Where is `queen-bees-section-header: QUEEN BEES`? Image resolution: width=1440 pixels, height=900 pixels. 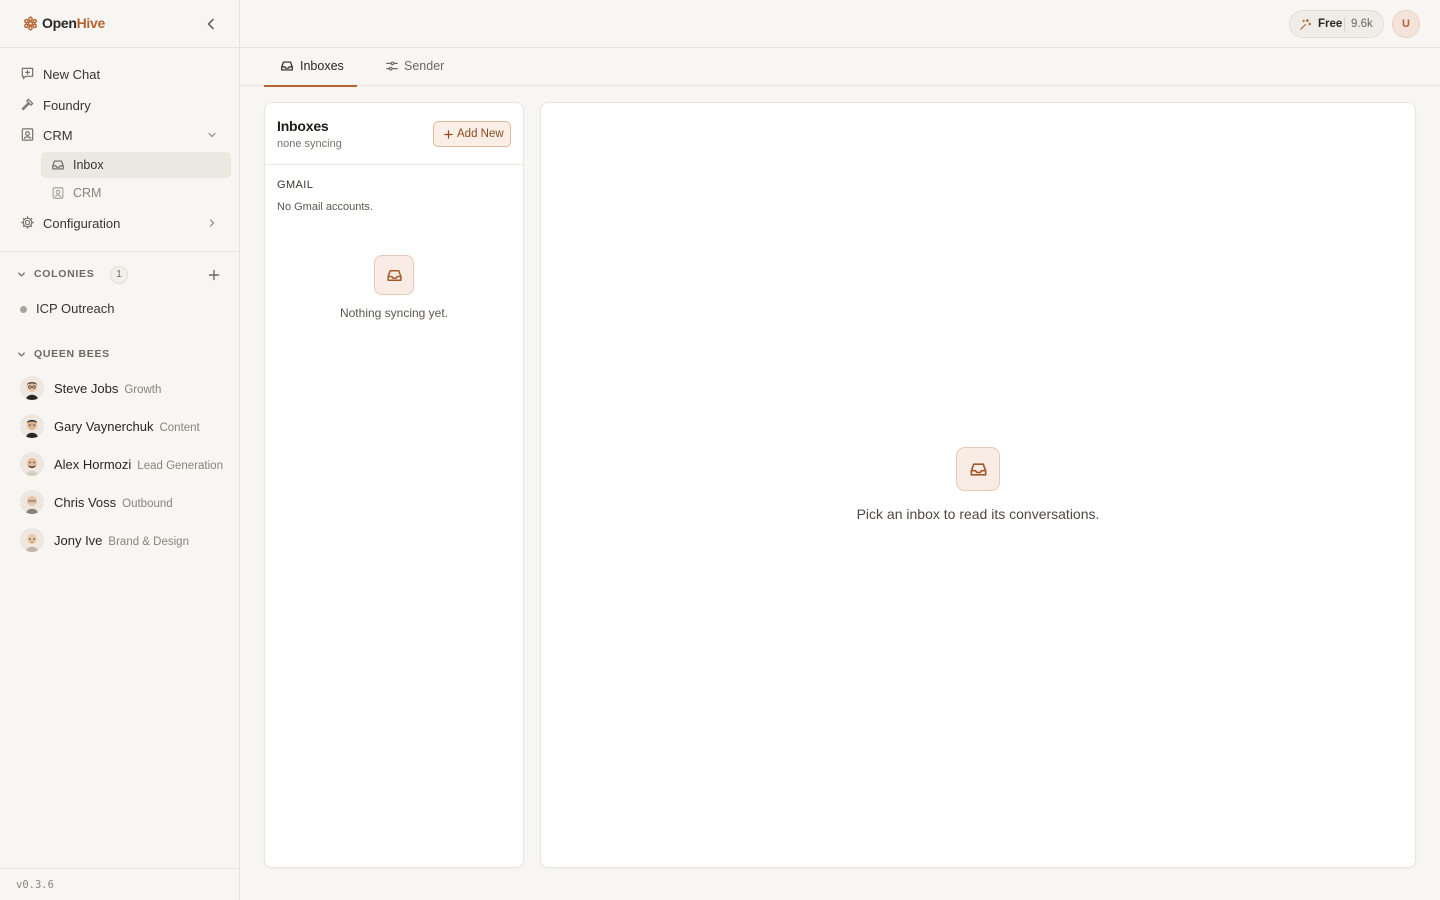 queen-bees-section-header: QUEEN BEES is located at coordinates (121, 355).